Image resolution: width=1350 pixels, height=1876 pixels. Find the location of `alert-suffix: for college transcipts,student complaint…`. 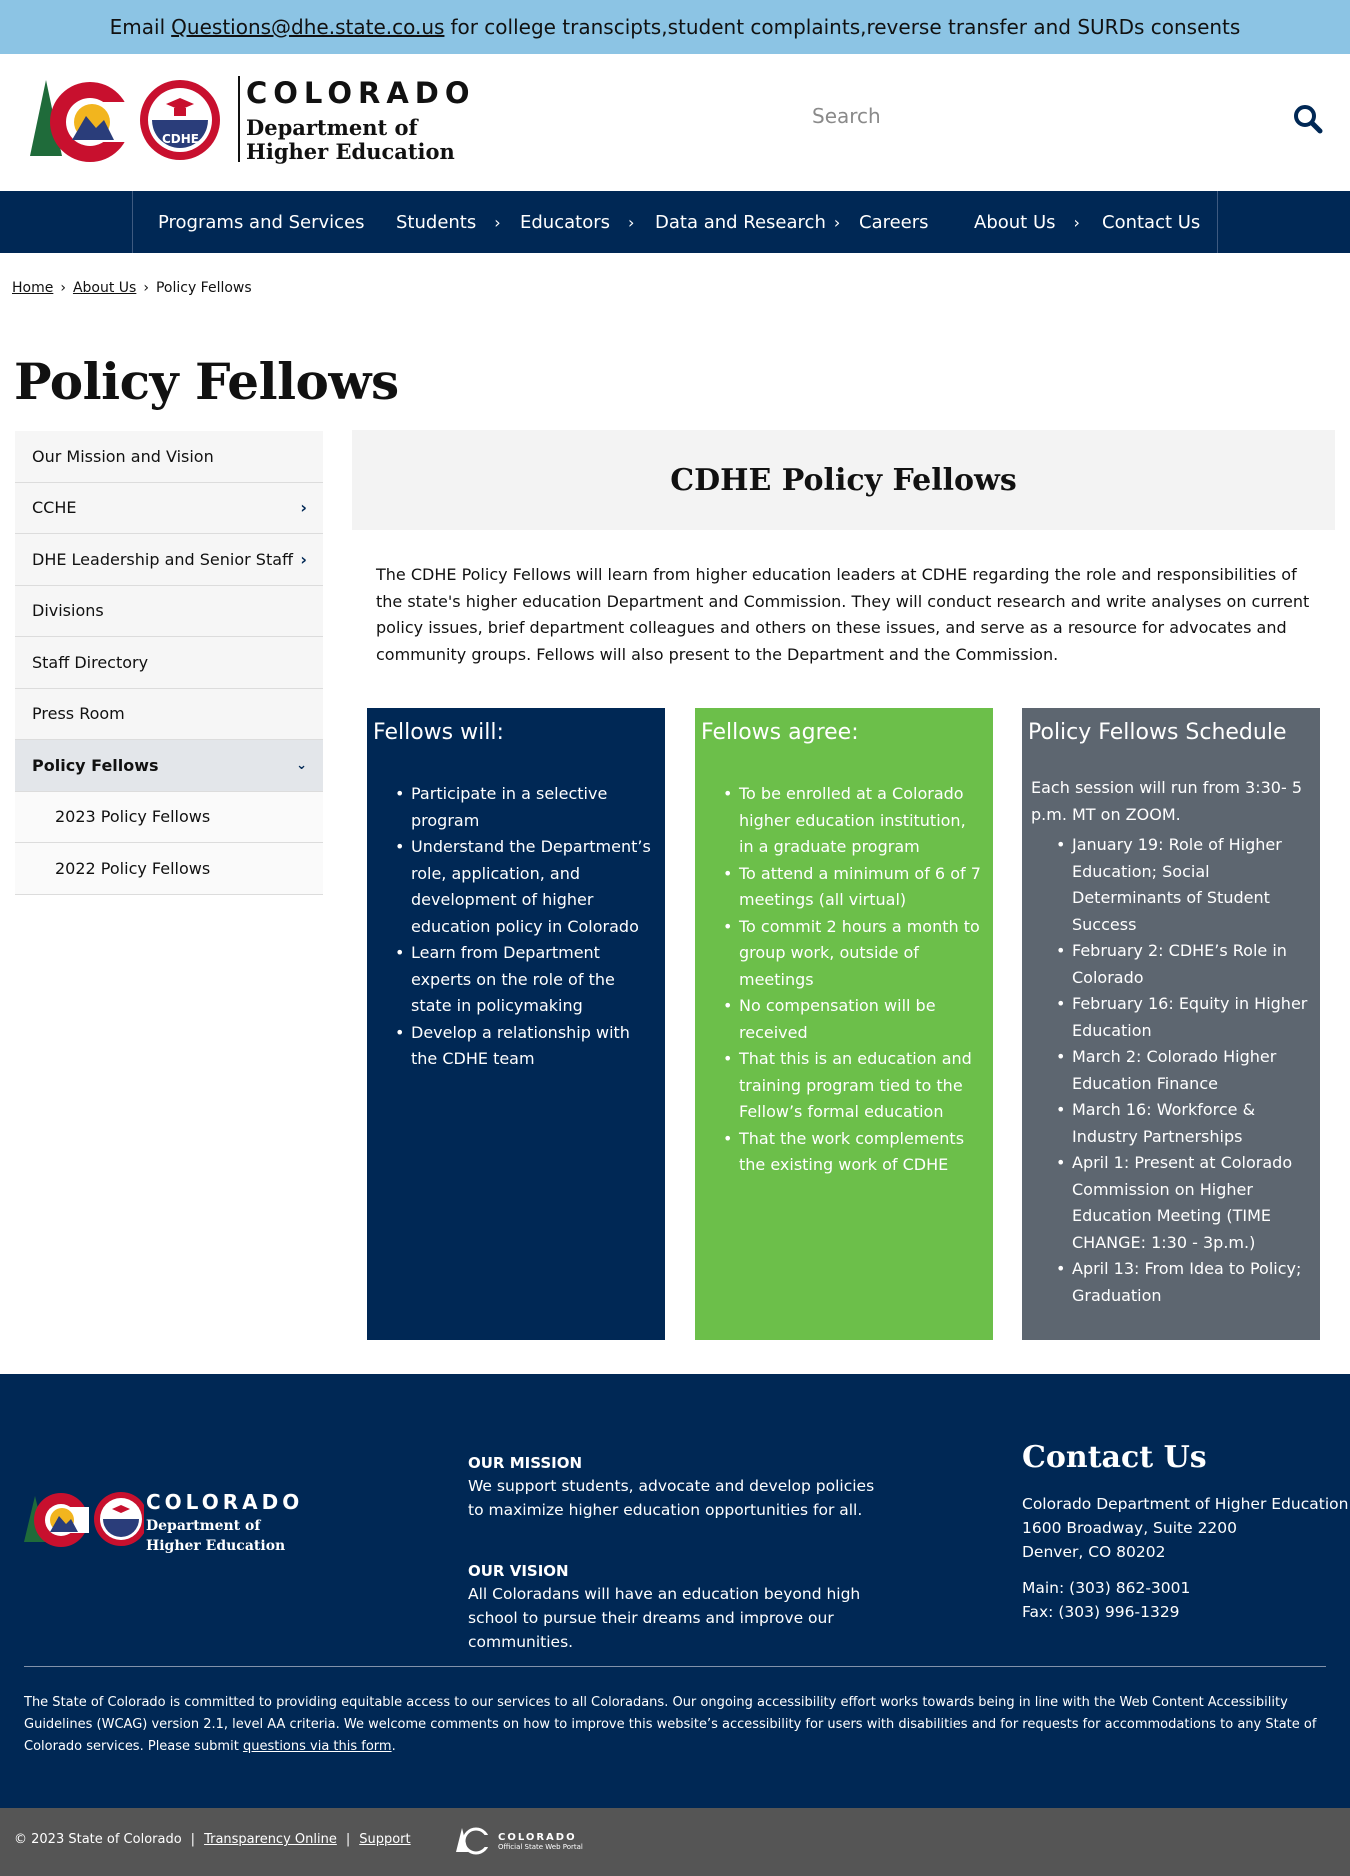

alert-suffix: for college transcipts,student complaint… is located at coordinates (845, 27).